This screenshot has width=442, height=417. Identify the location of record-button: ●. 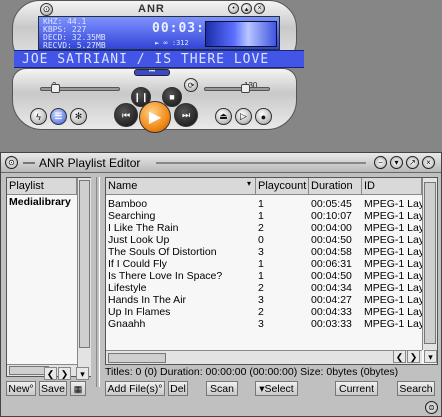
(263, 116).